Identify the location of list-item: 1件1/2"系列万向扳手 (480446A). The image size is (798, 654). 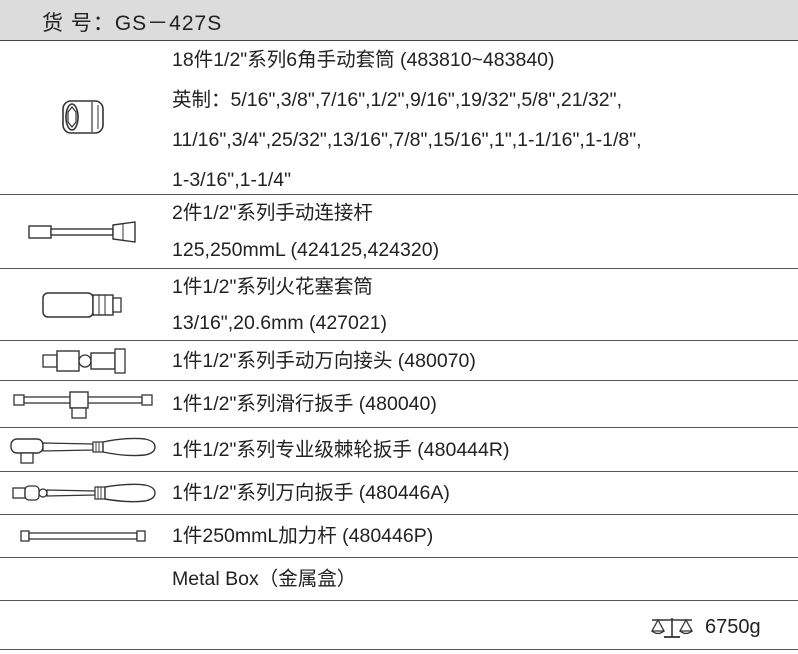
(399, 493).